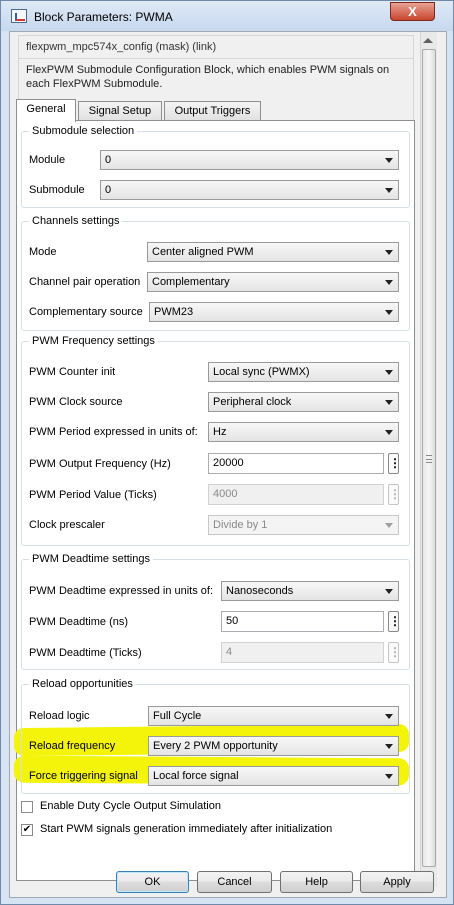 The image size is (454, 905). What do you see at coordinates (72, 372) in the screenshot?
I see `counter-init-label: PWM Counter init` at bounding box center [72, 372].